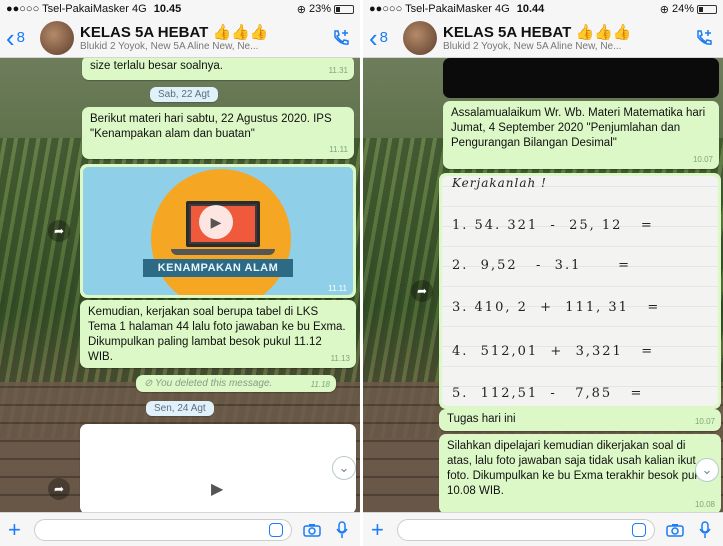 The image size is (723, 546). What do you see at coordinates (319, 9) in the screenshot?
I see `battery-percent: 23%` at bounding box center [319, 9].